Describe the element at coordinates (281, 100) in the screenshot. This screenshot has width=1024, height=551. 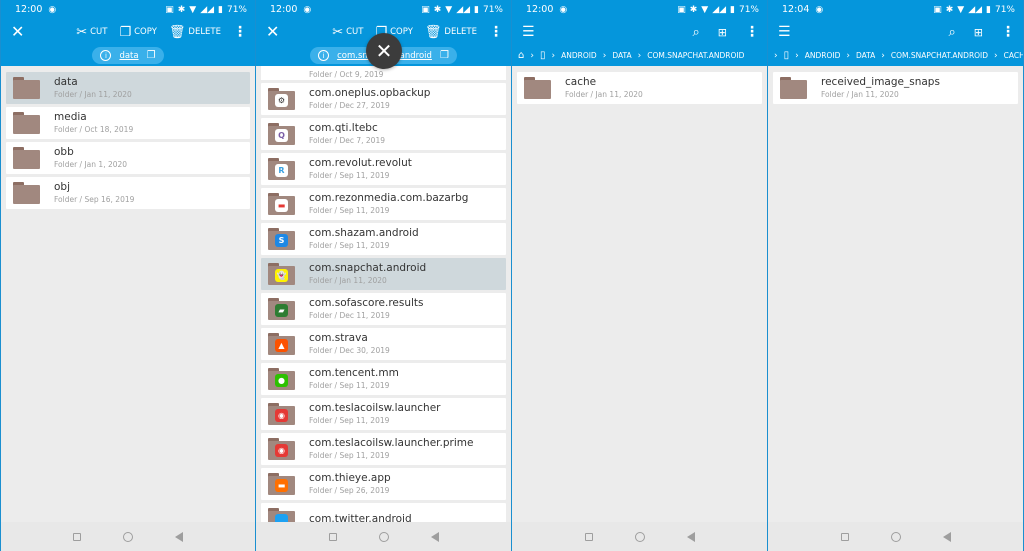
I see `gear-badge-icon: ⚙` at that location.